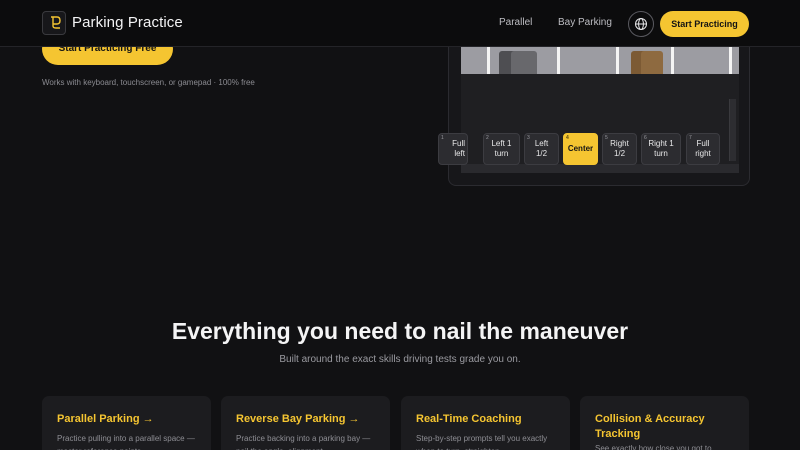 The width and height of the screenshot is (800, 450). I want to click on feature-description: See exactly how close you got to, so click(653, 447).